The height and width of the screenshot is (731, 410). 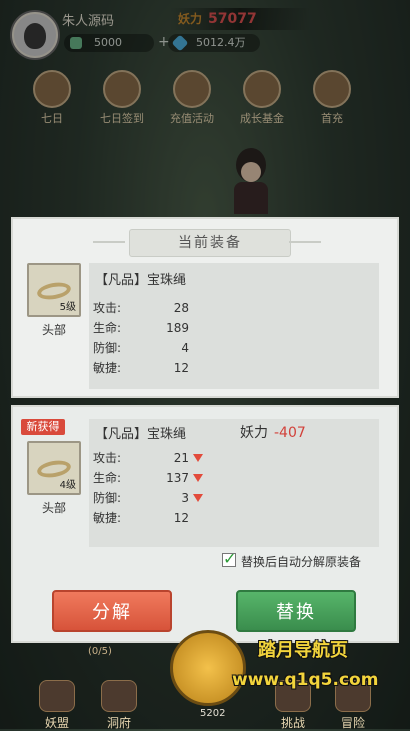 I want to click on new-equipment-level: 4级, so click(x=67, y=485).